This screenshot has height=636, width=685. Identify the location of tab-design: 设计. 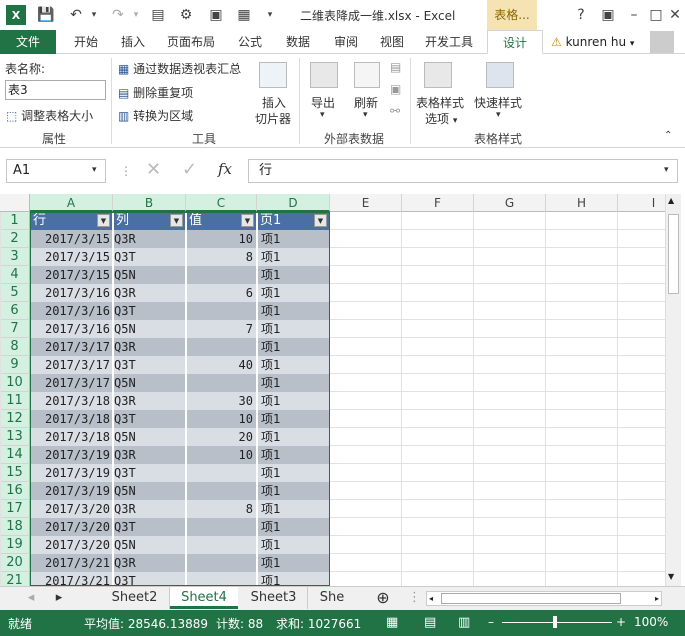
(515, 42).